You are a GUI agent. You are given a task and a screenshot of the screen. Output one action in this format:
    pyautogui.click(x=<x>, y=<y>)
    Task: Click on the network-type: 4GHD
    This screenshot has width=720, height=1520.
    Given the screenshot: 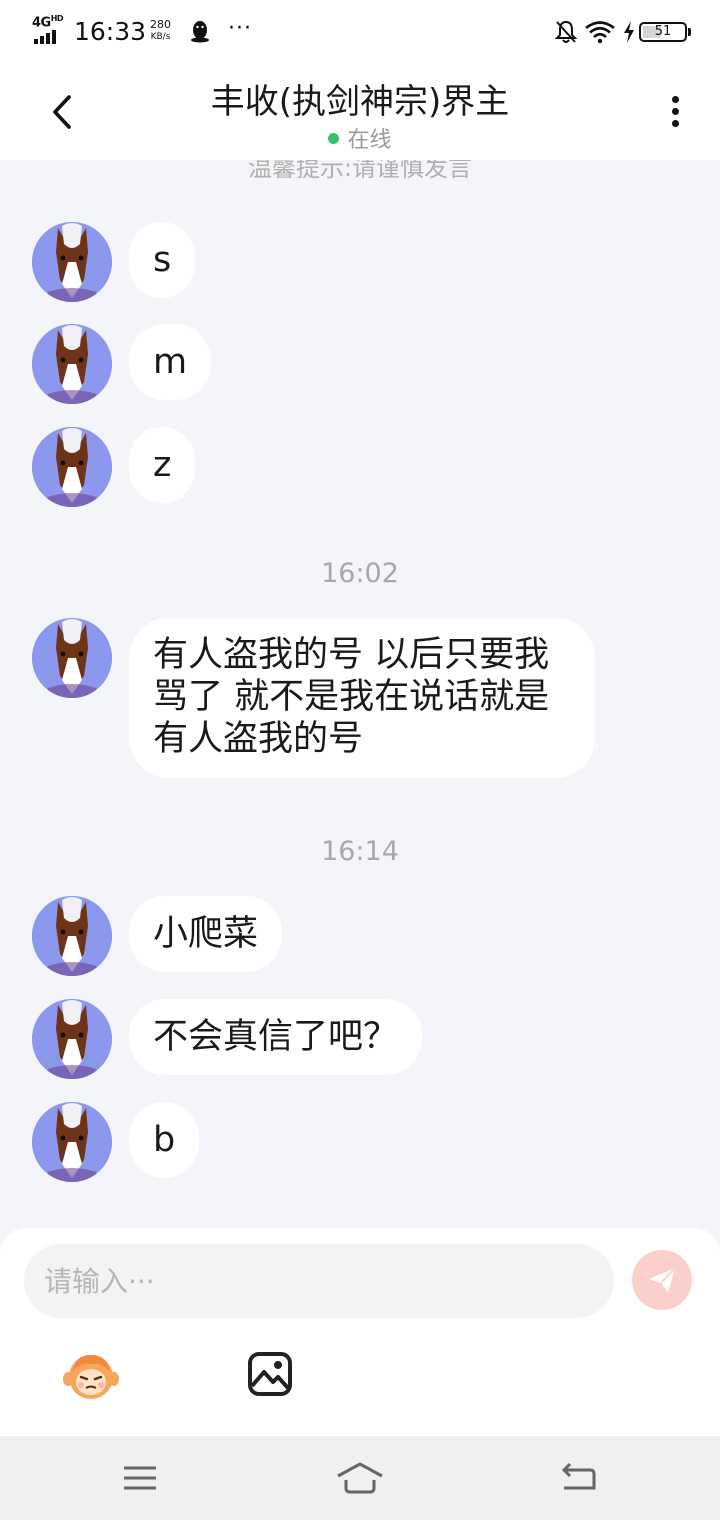 What is the action you would take?
    pyautogui.click(x=48, y=22)
    